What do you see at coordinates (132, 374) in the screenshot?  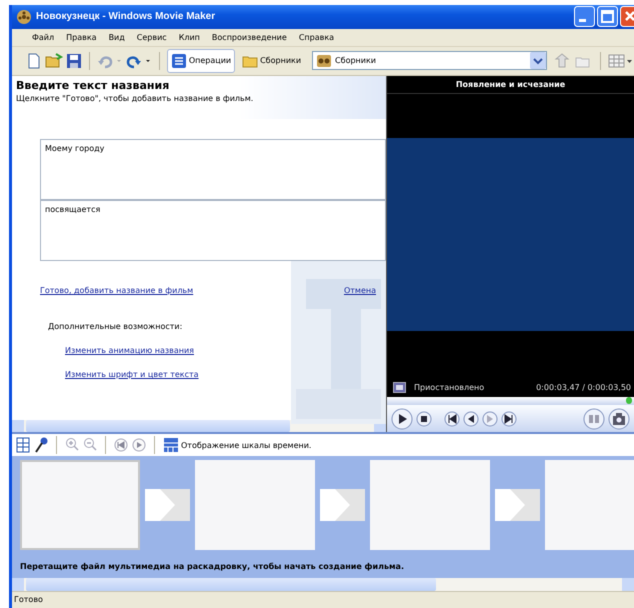 I see `option-link: Изменить шрифт и цвет текста` at bounding box center [132, 374].